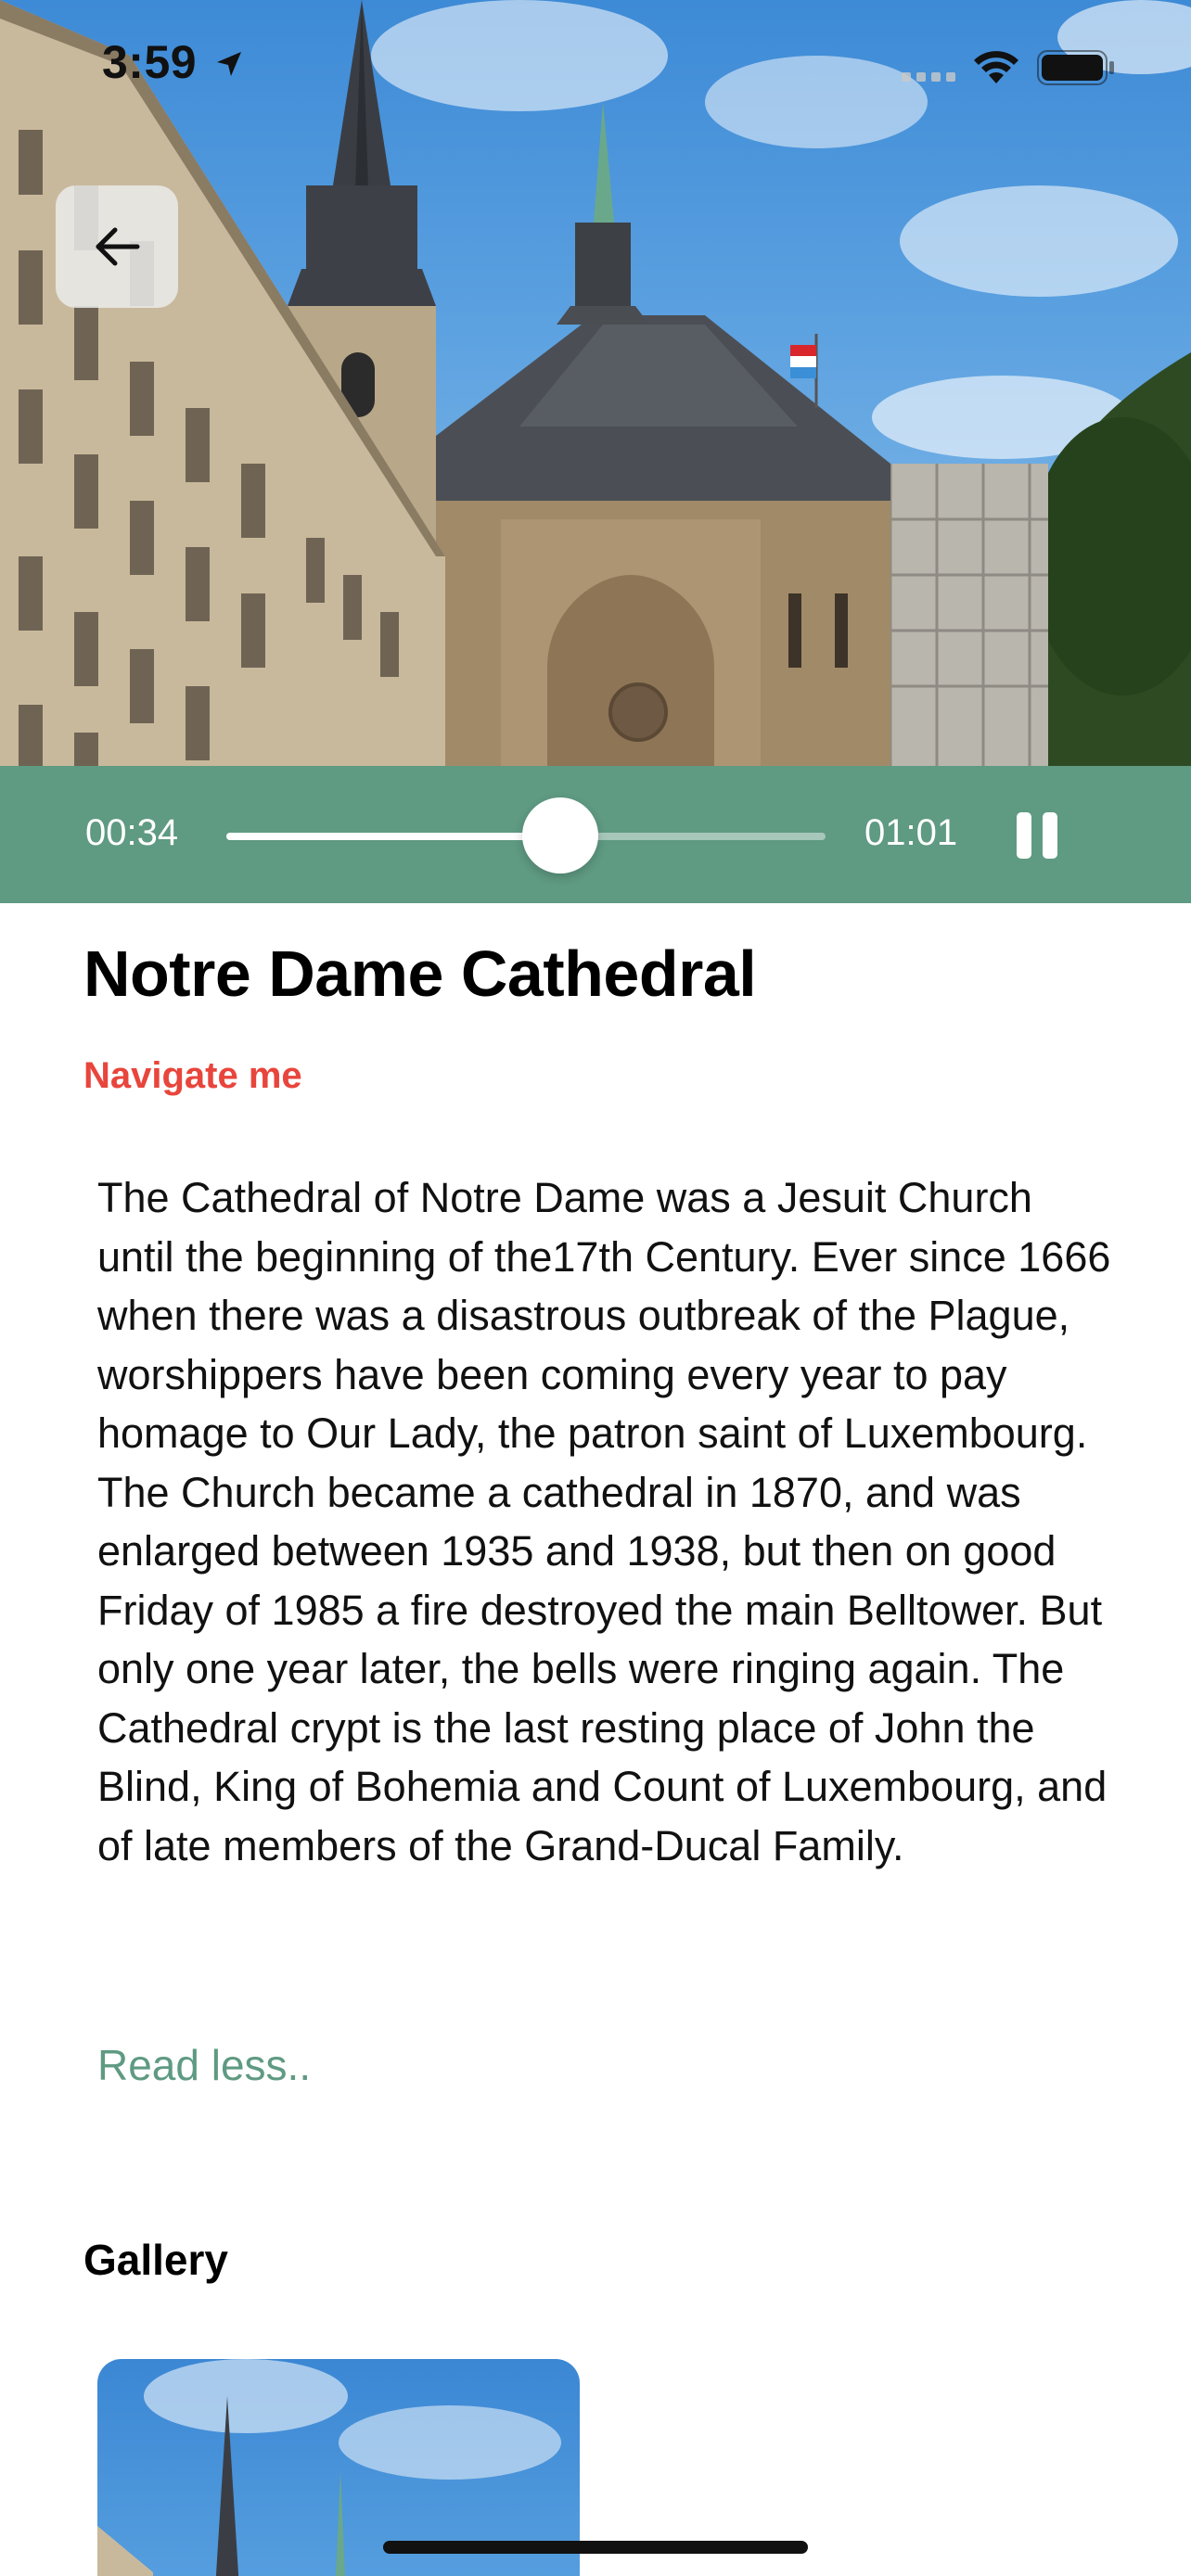 The width and height of the screenshot is (1191, 2576). Describe the element at coordinates (1038, 836) in the screenshot. I see `pause-button` at that location.